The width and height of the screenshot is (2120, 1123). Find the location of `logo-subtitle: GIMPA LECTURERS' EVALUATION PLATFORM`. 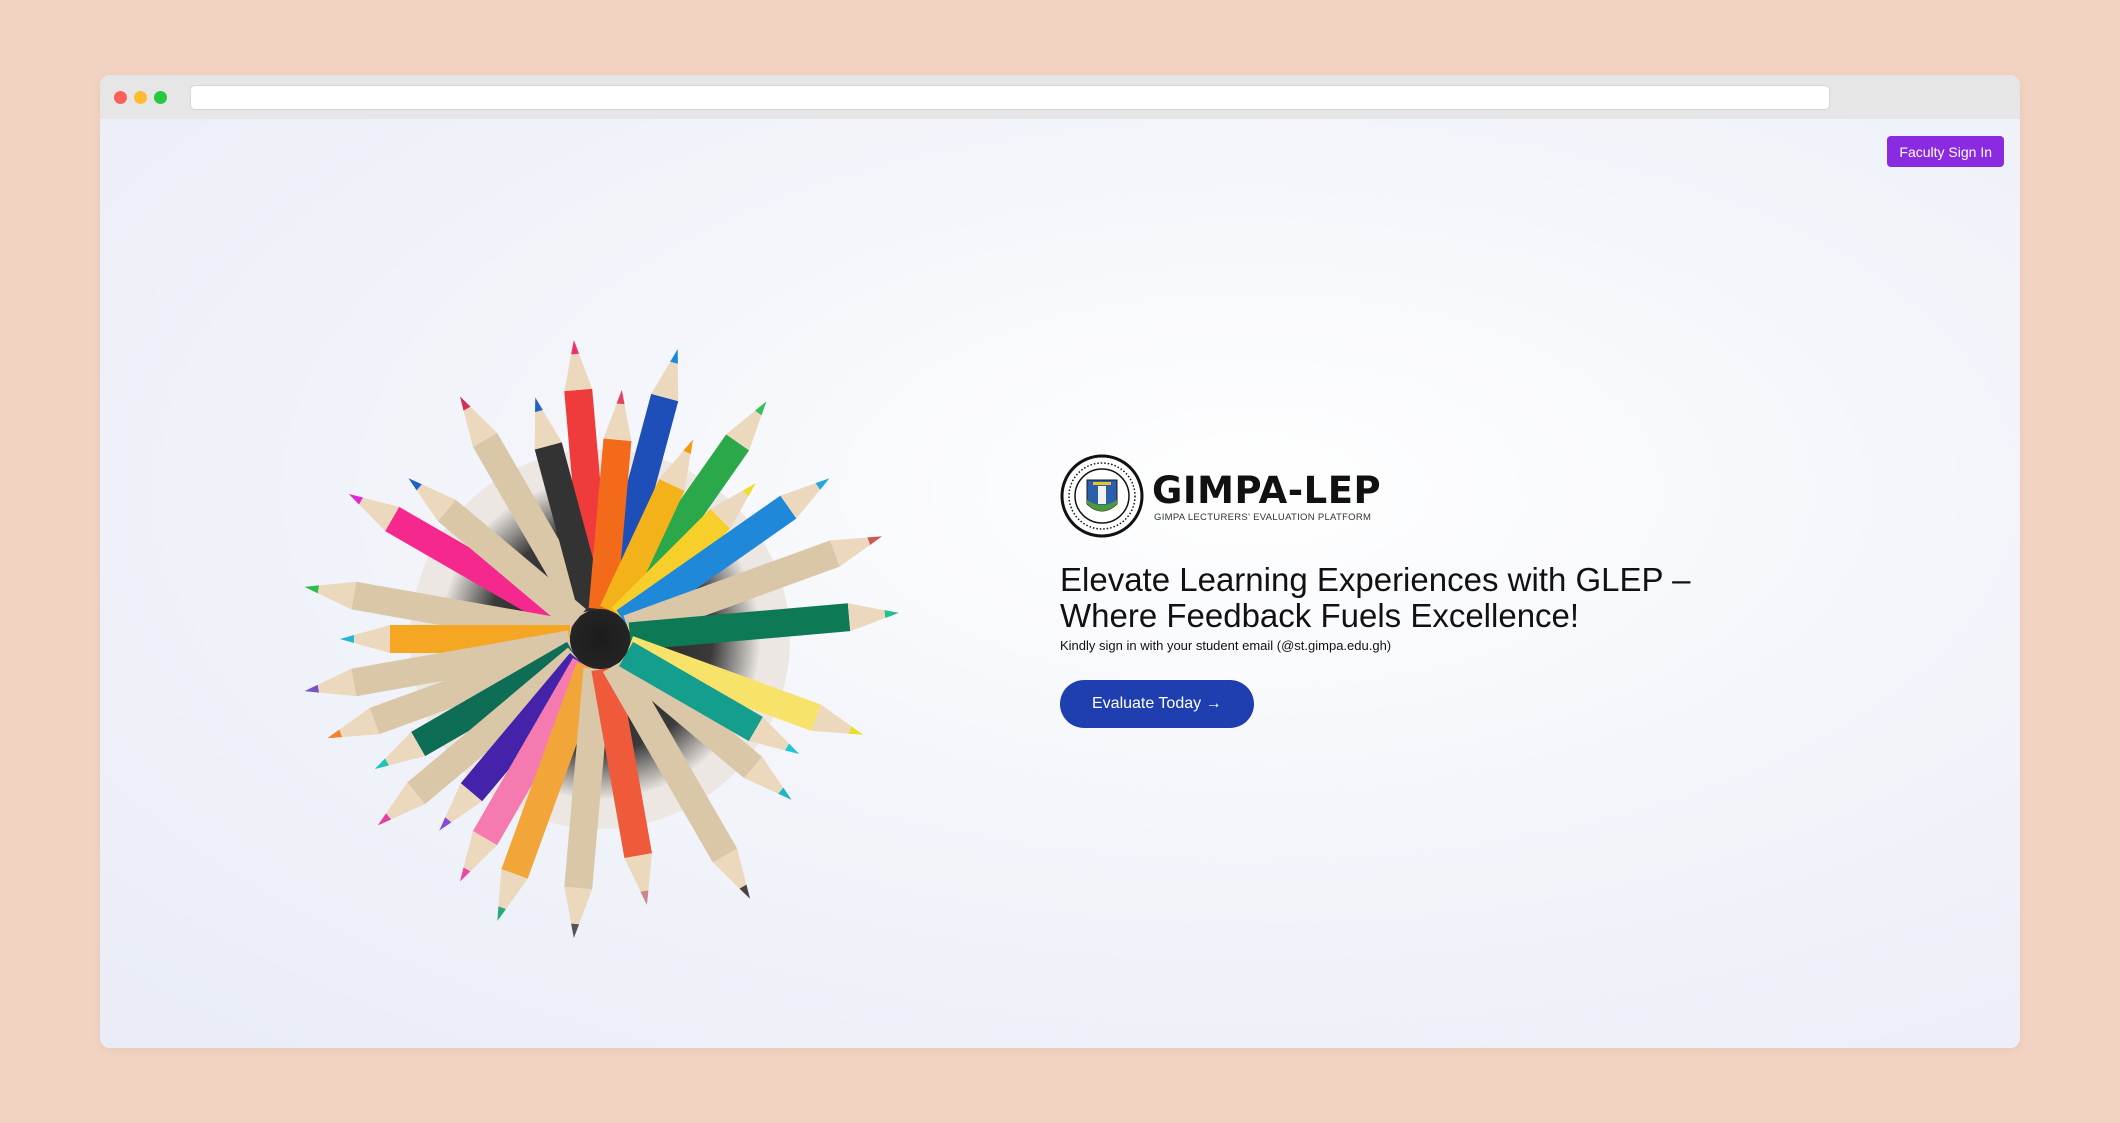

logo-subtitle: GIMPA LECTURERS' EVALUATION PLATFORM is located at coordinates (1263, 517).